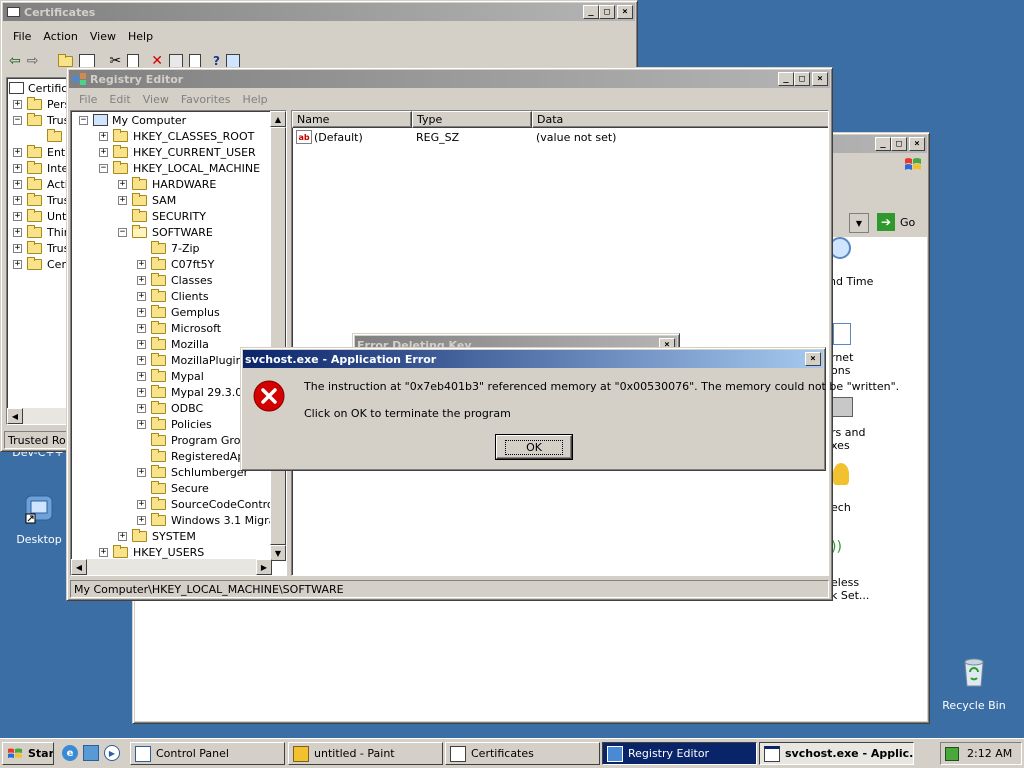 The image size is (1024, 768). Describe the element at coordinates (167, 184) in the screenshot. I see `tree-item-hardware: + HARDWARE` at that location.